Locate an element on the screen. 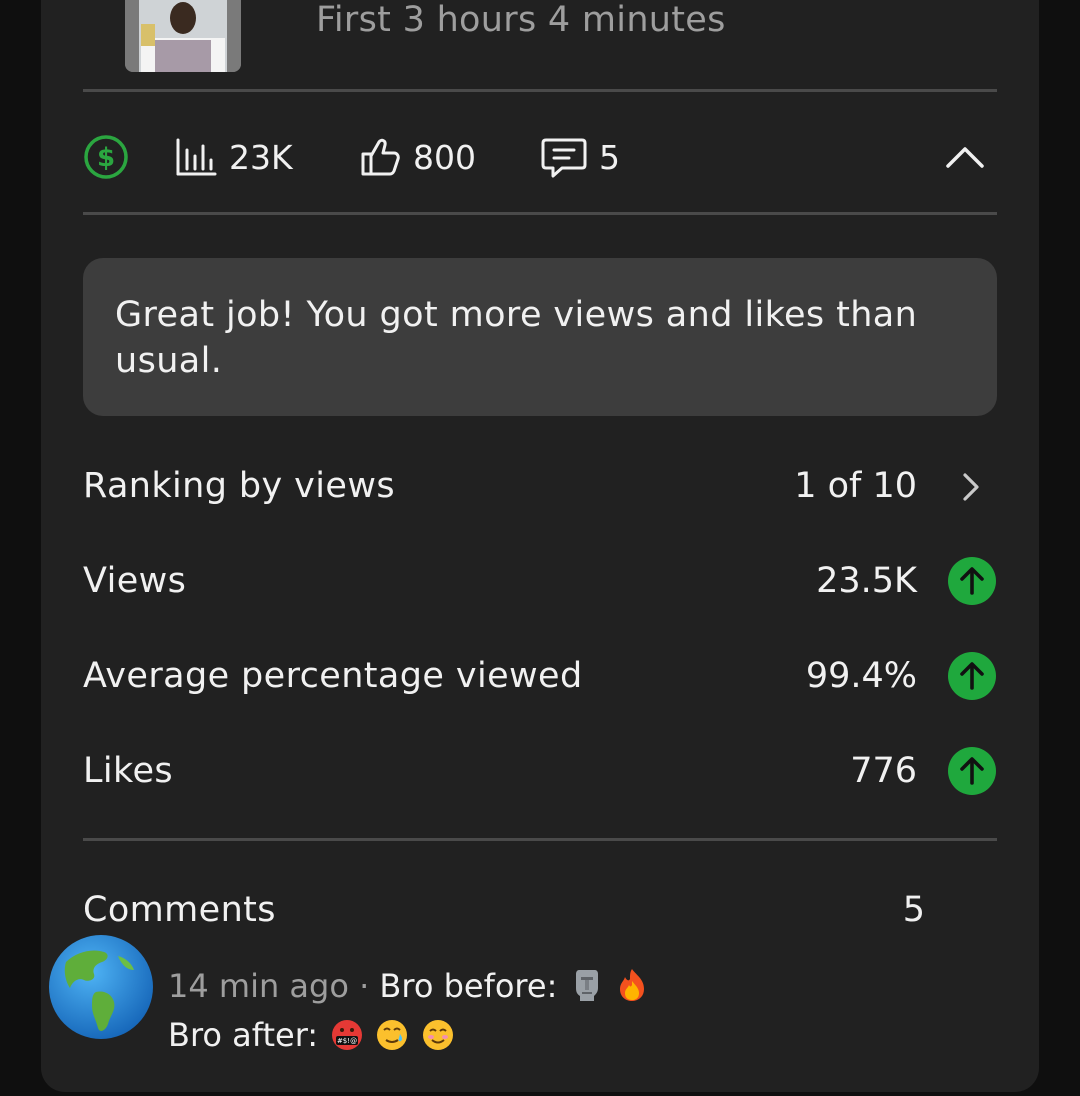 The image size is (1080, 1096). views-count: 23K is located at coordinates (261, 157).